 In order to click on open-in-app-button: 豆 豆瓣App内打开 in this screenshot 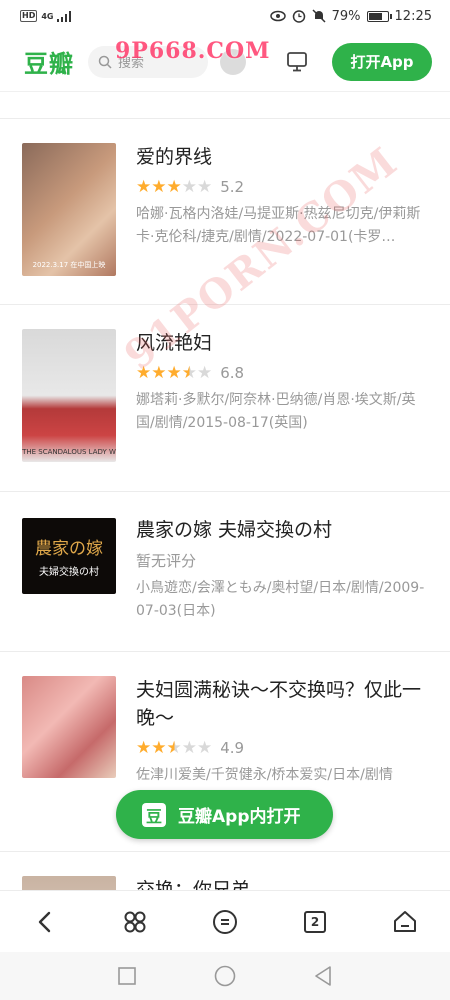, I will do `click(224, 814)`.